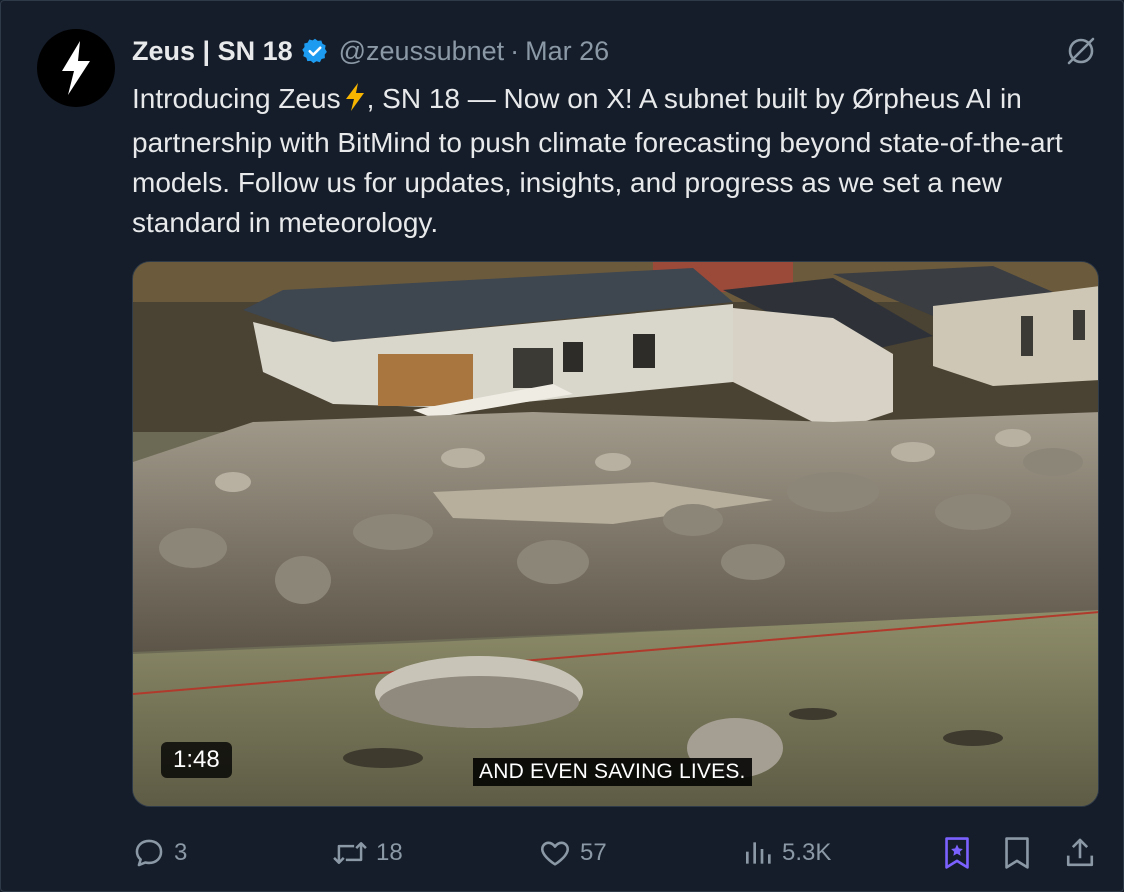 This screenshot has height=892, width=1124. I want to click on views-button: 5.3K, so click(786, 853).